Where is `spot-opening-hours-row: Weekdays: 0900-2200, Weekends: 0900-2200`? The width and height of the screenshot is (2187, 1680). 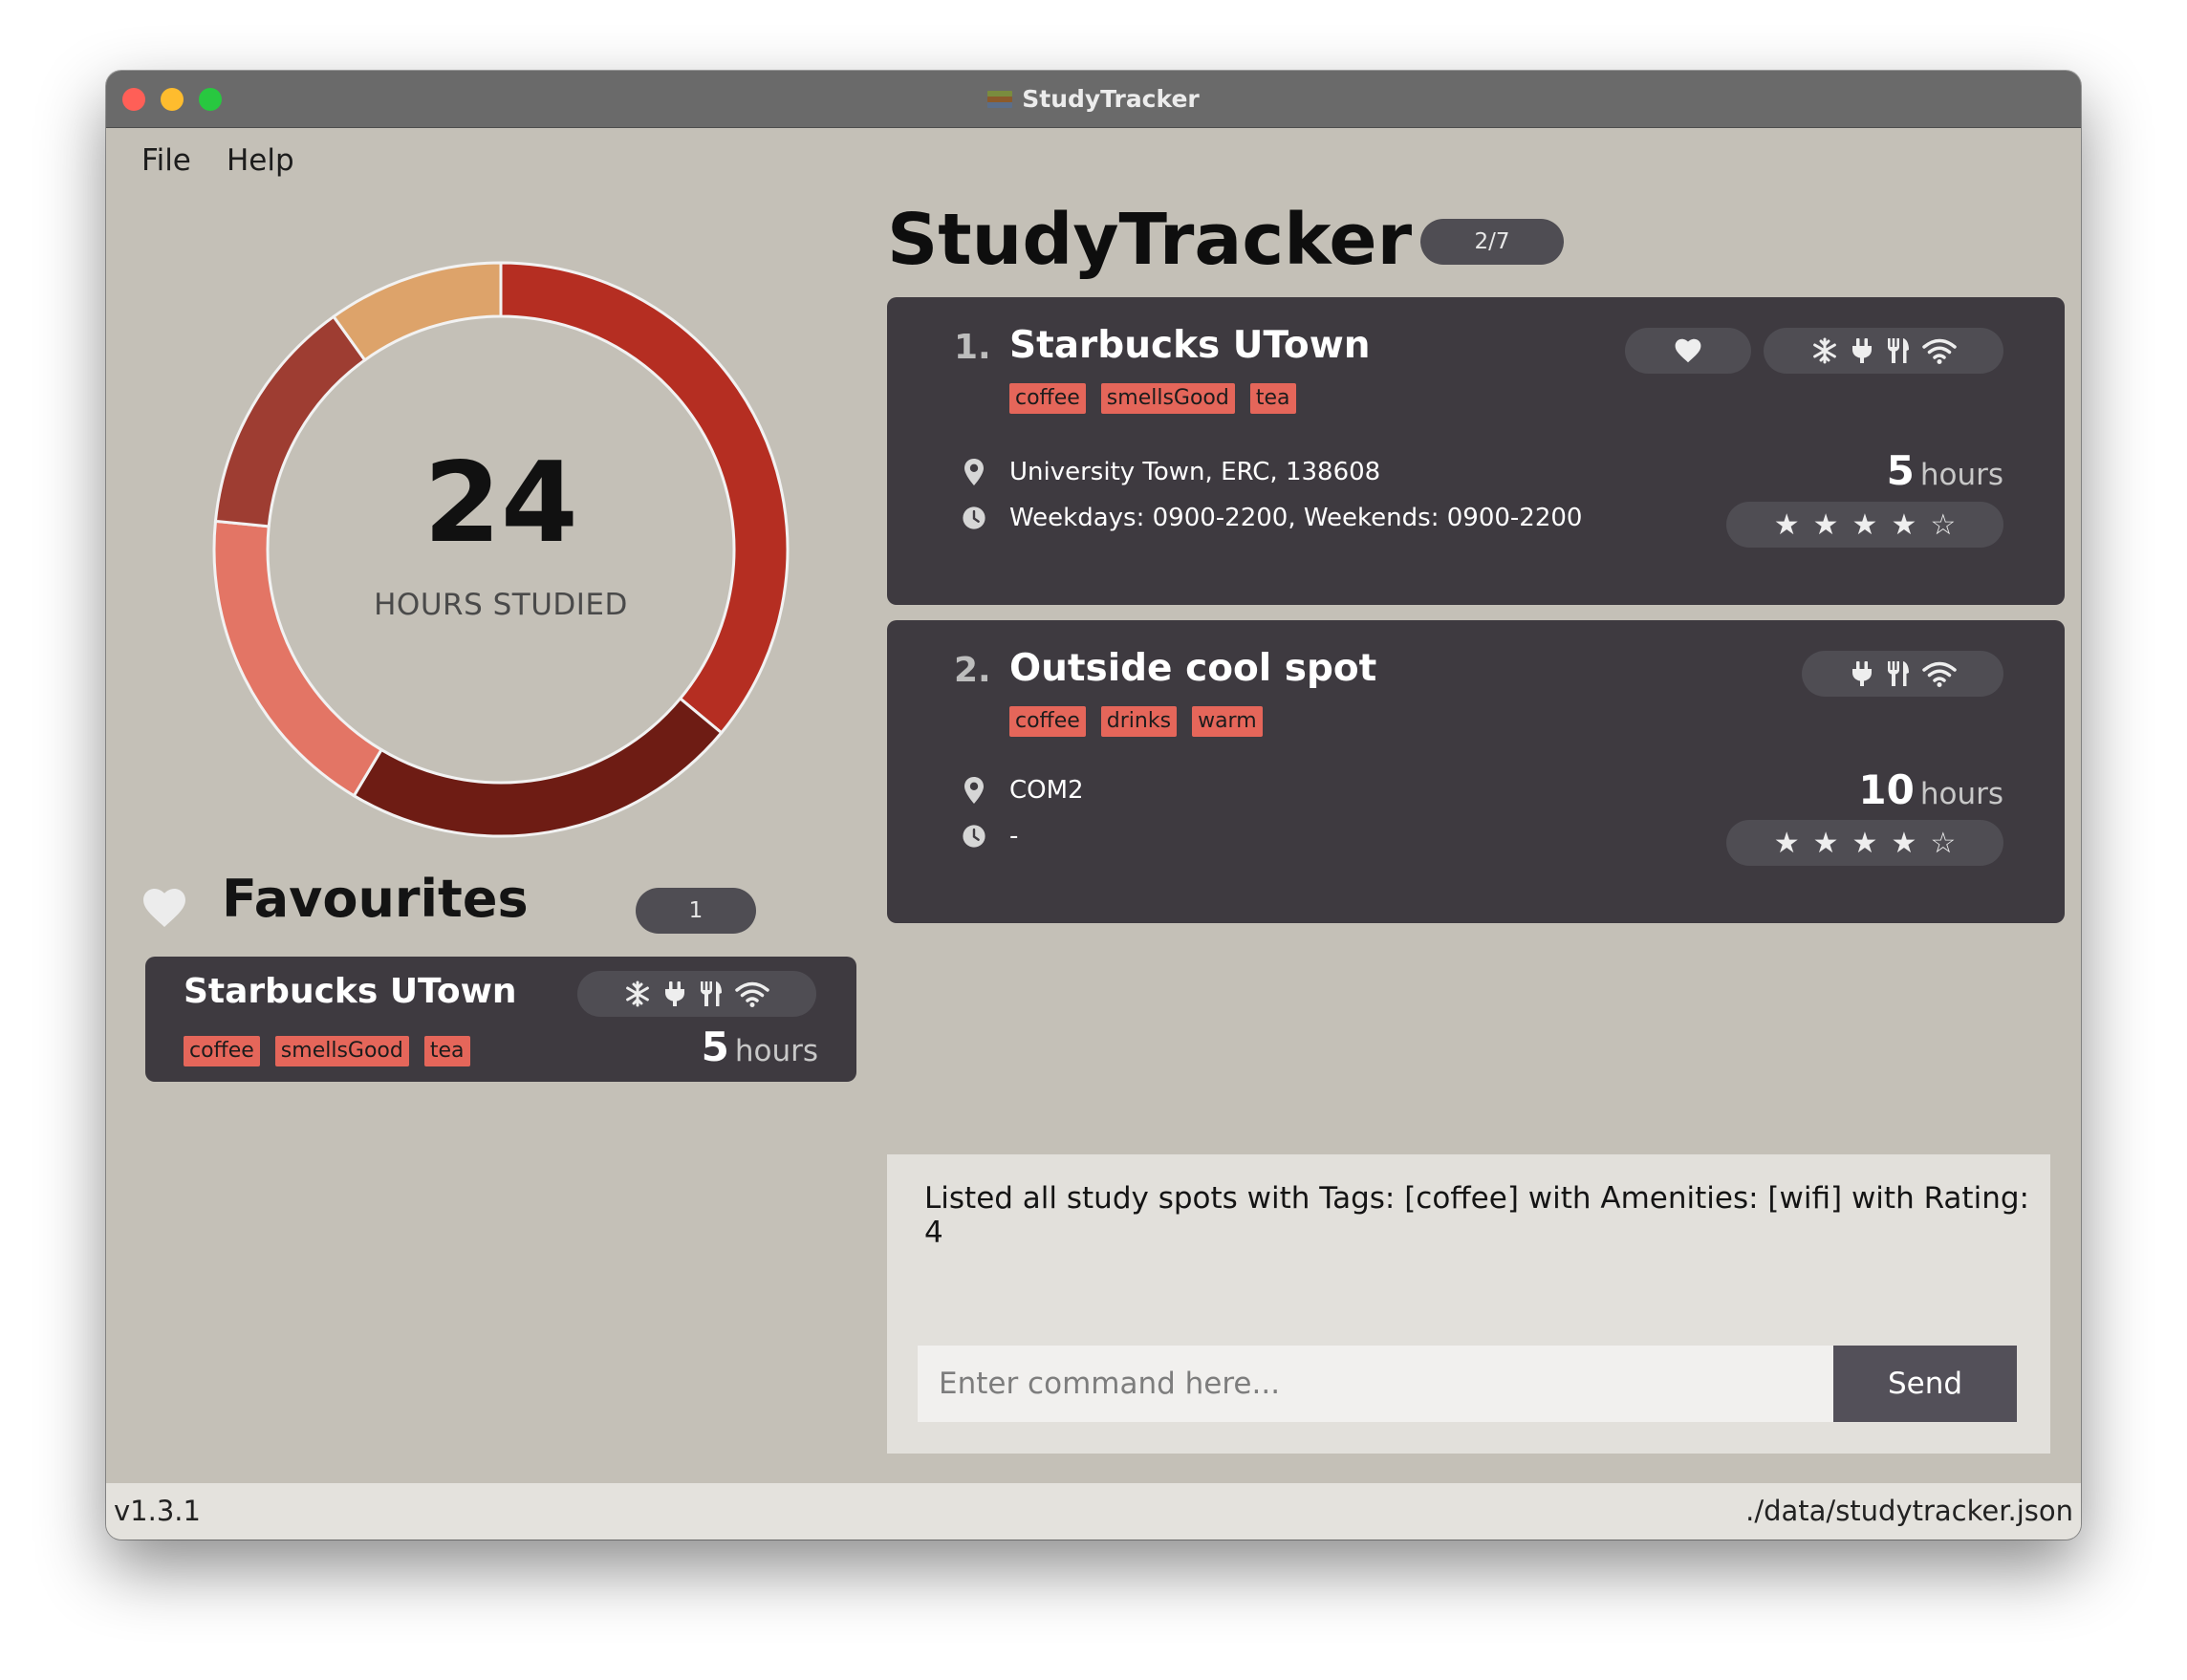 spot-opening-hours-row: Weekdays: 0900-2200, Weekends: 0900-2200 is located at coordinates (1272, 518).